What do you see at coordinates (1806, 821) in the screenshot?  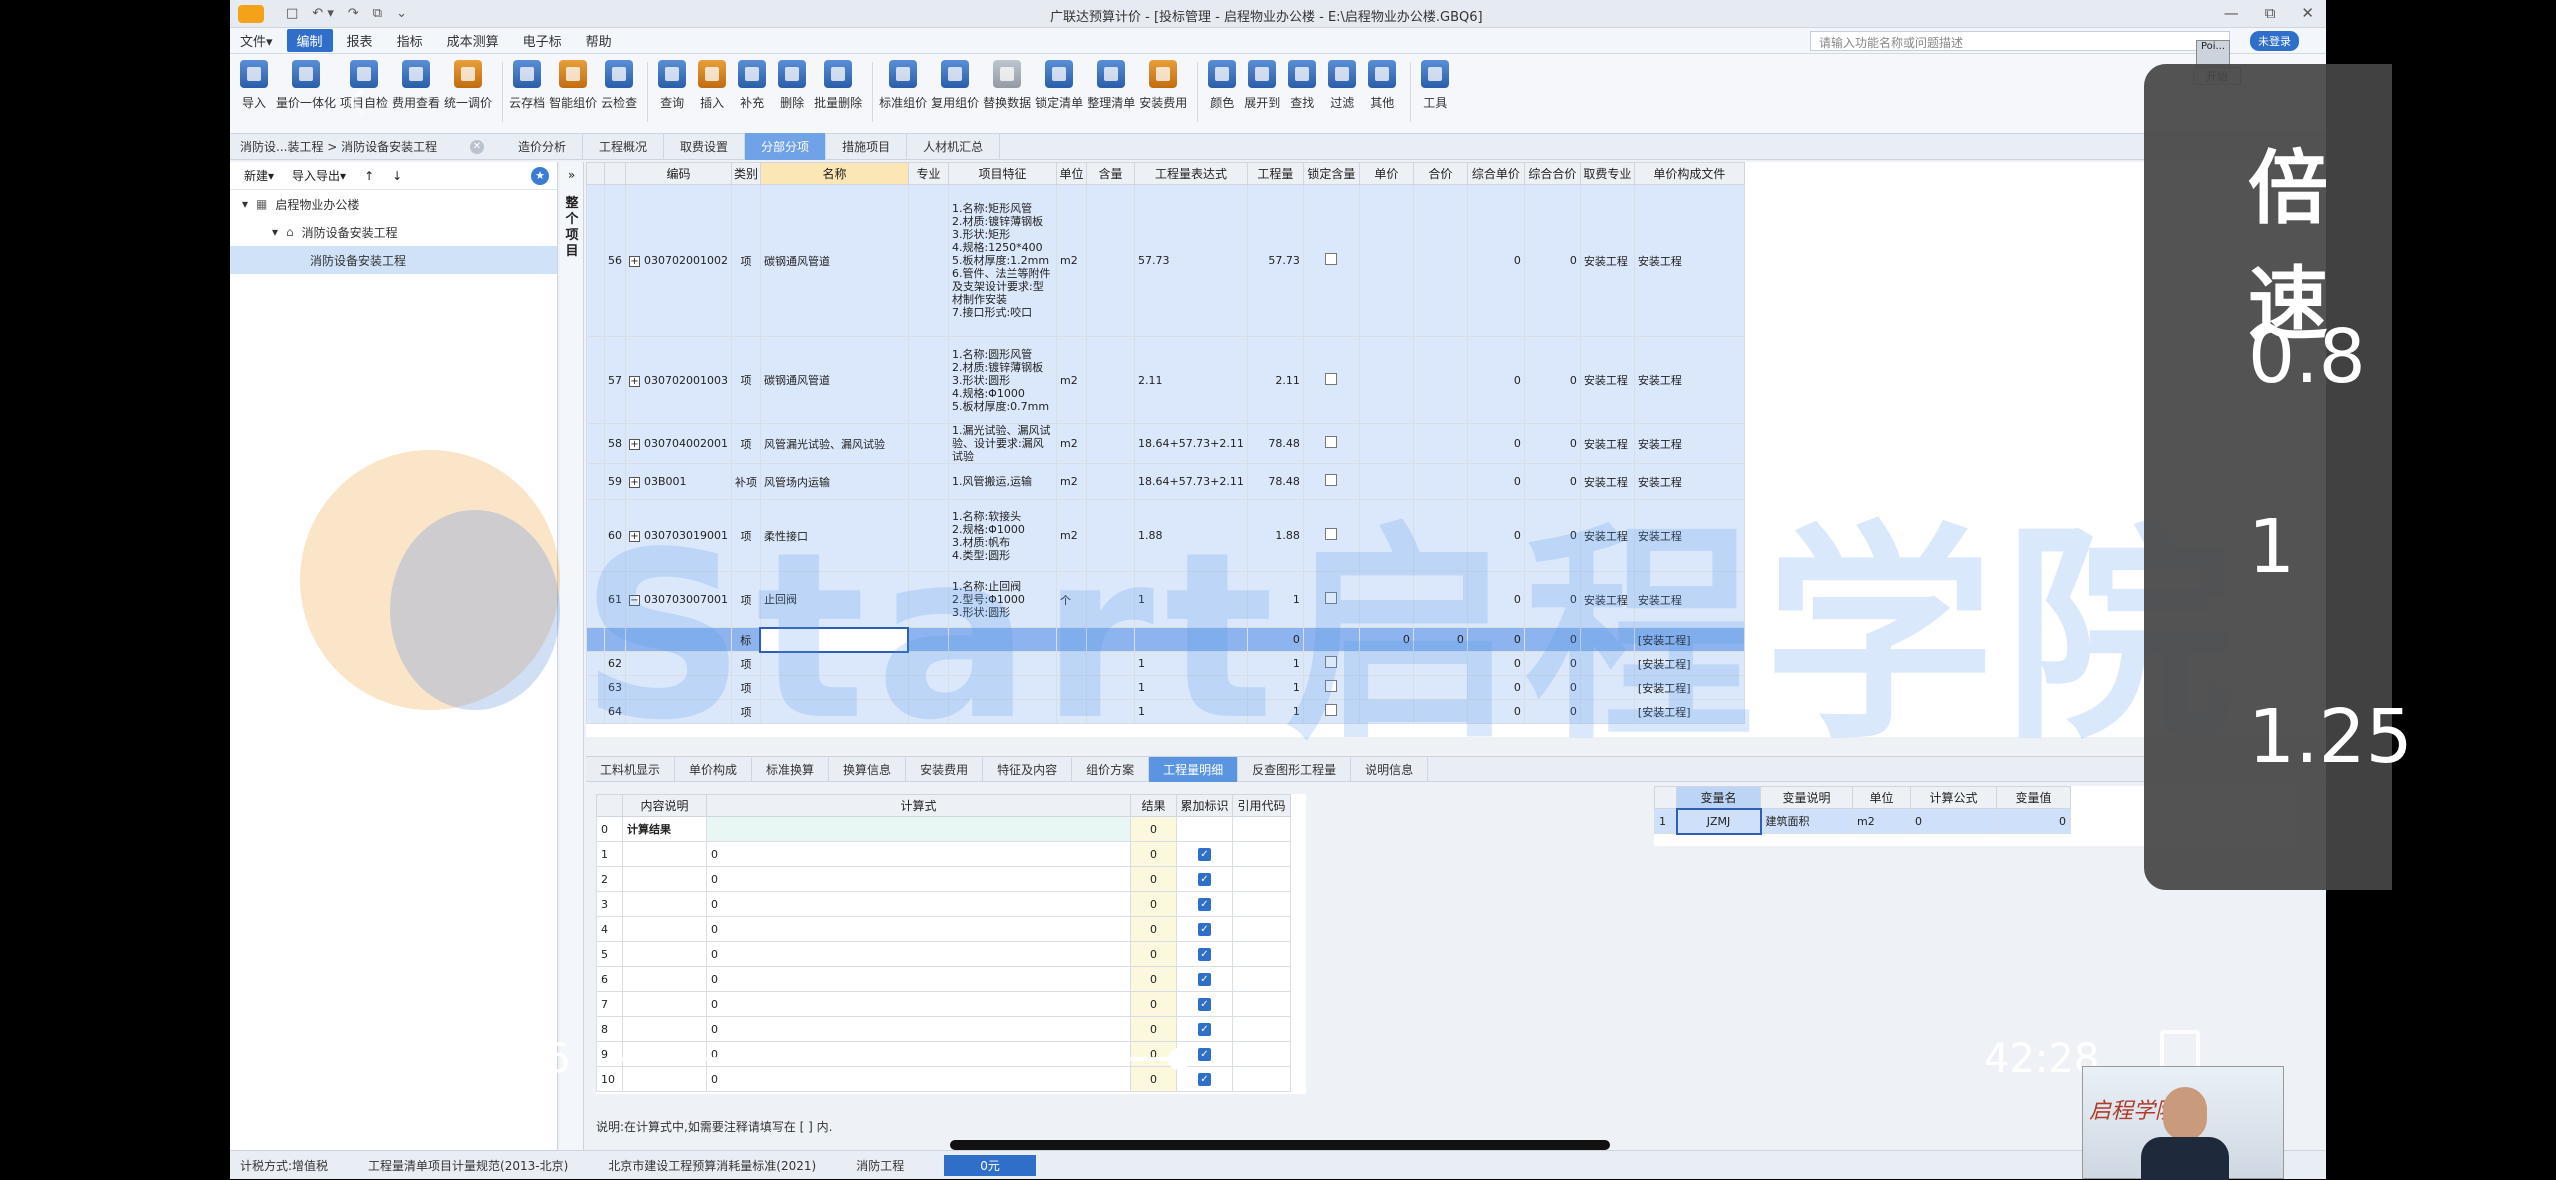 I see `variable-desc: 建筑面积` at bounding box center [1806, 821].